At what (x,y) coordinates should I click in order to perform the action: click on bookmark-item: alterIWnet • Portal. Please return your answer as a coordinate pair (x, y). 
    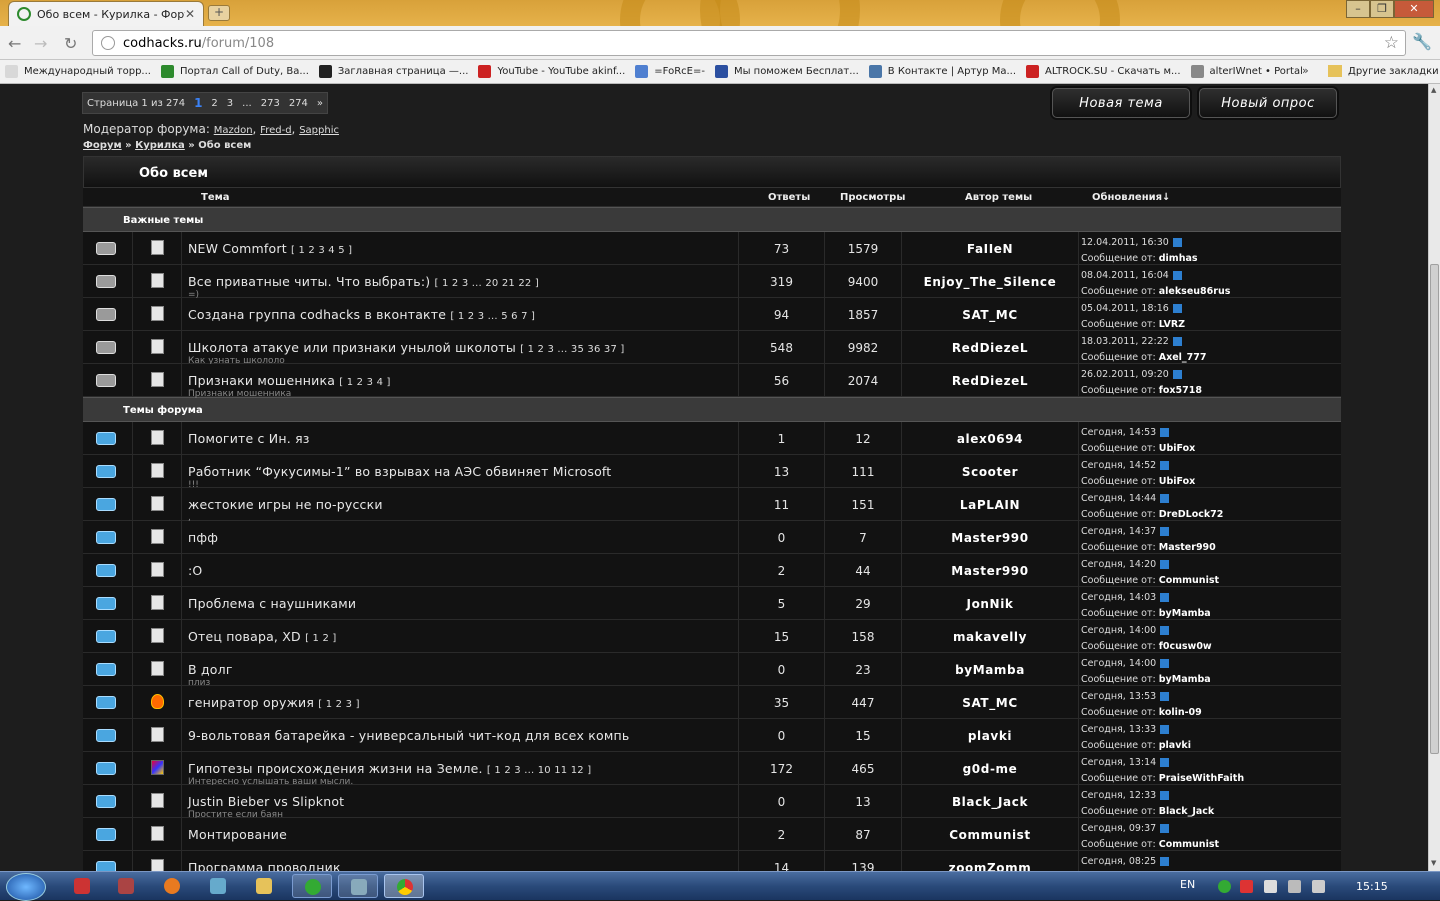
    Looking at the image, I should click on (1247, 72).